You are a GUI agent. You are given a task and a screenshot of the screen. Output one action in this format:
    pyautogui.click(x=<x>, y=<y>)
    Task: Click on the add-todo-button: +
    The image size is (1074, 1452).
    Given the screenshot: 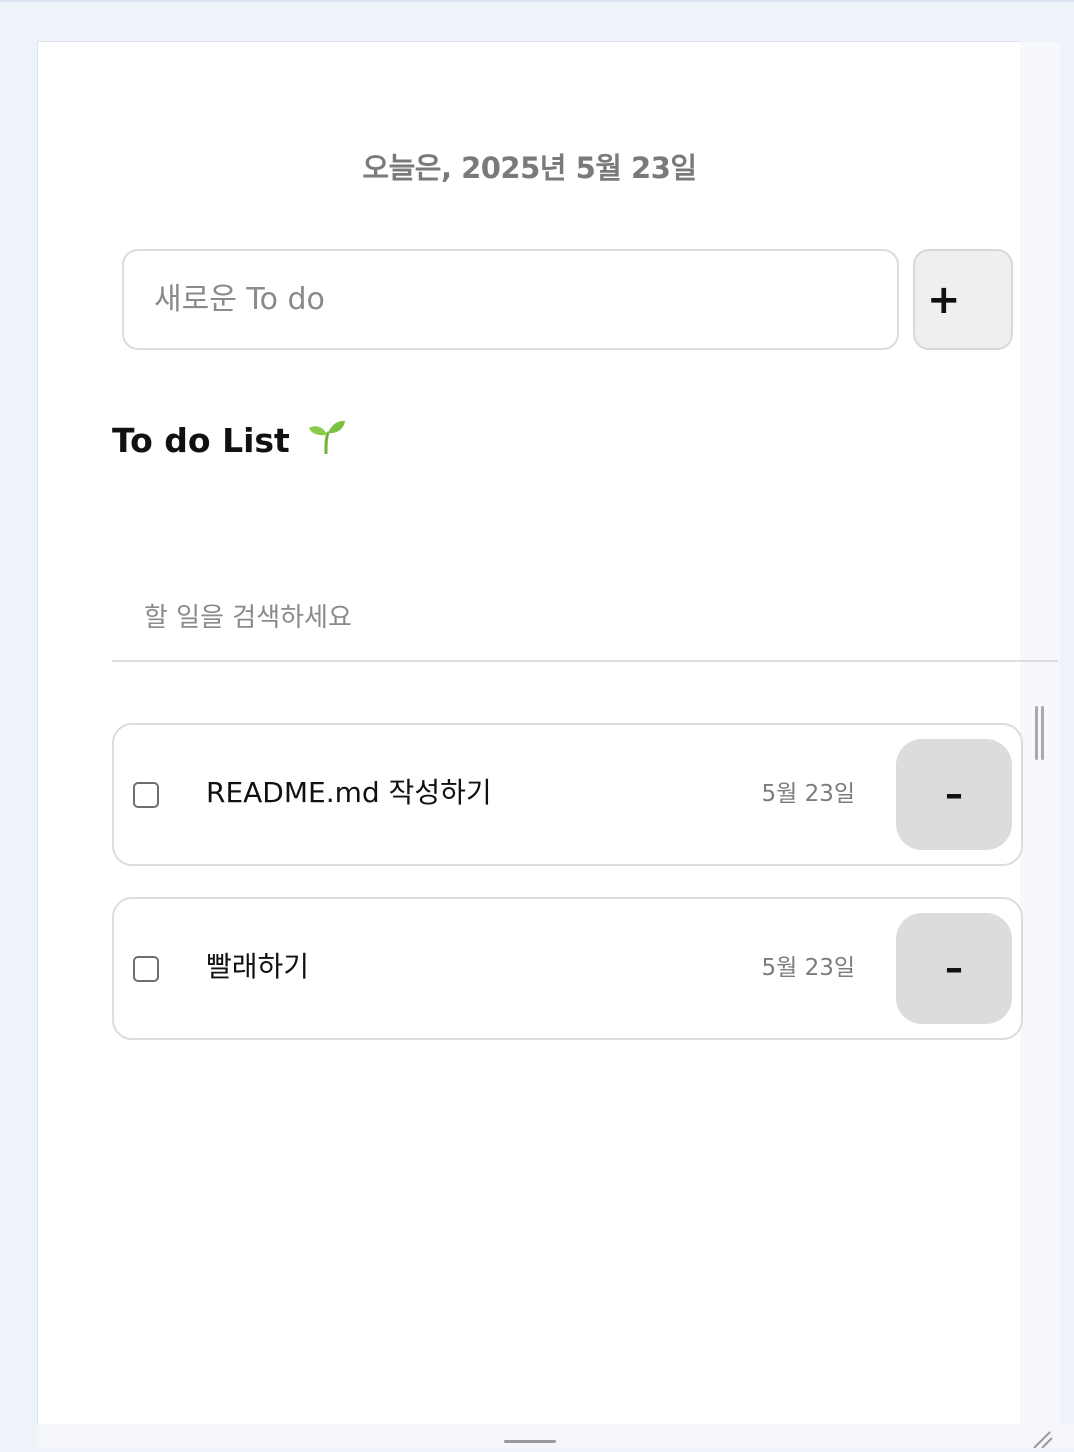 What is the action you would take?
    pyautogui.click(x=963, y=299)
    